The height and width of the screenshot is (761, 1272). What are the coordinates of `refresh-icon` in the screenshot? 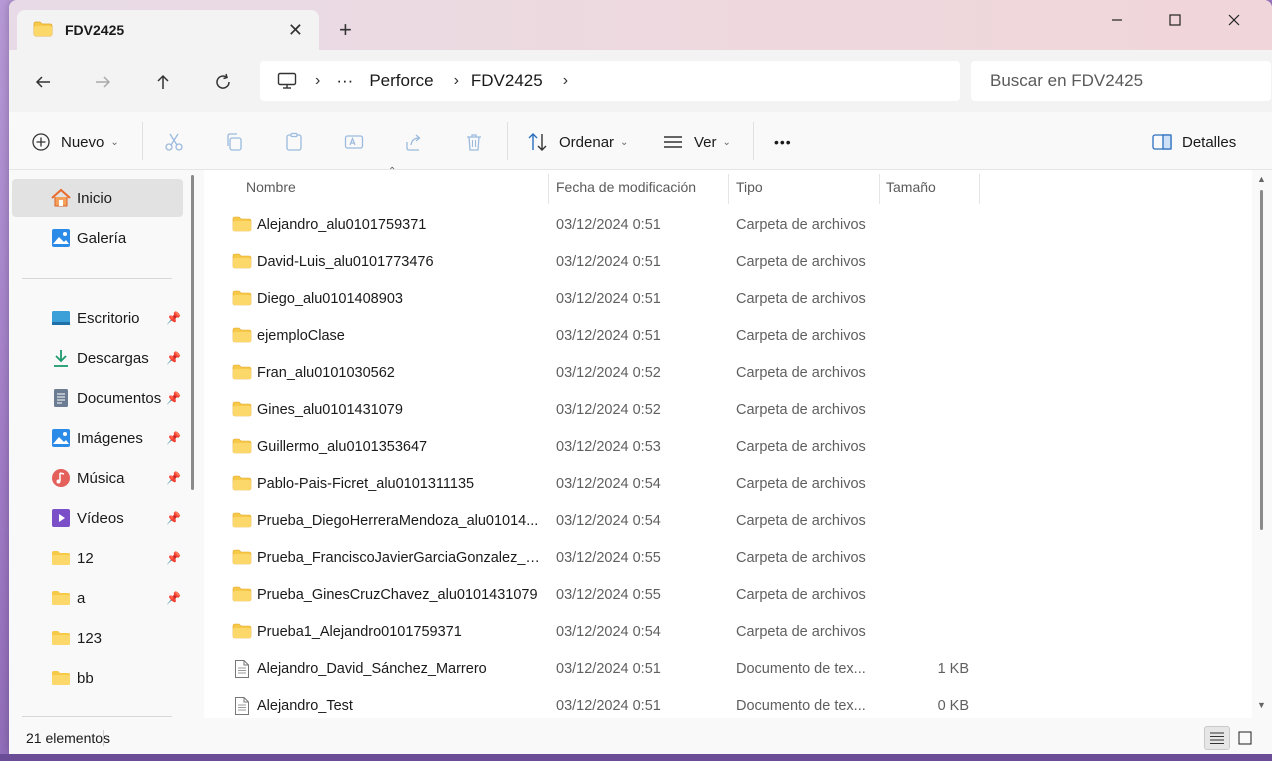 It's located at (223, 81).